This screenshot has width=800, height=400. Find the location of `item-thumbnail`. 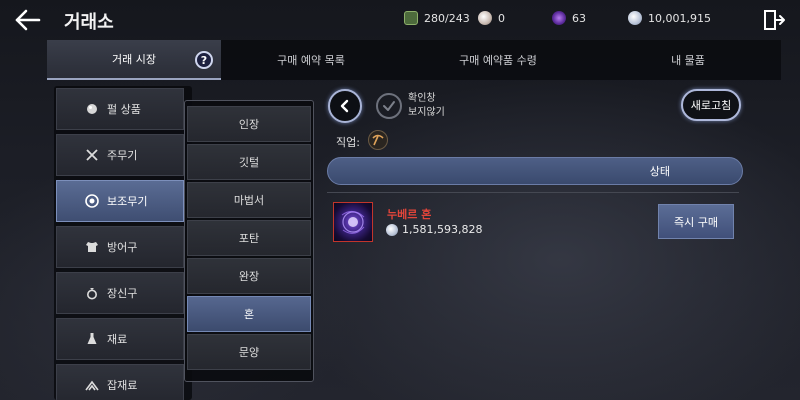

item-thumbnail is located at coordinates (353, 222).